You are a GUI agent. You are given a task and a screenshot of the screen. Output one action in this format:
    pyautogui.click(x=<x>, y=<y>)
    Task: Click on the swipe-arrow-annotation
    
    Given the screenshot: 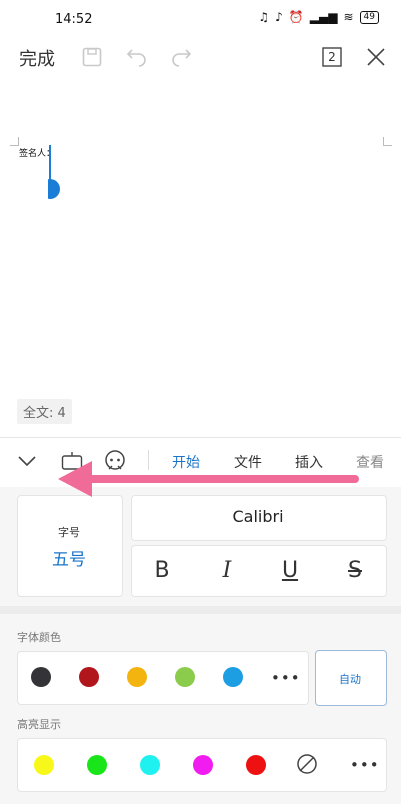 What is the action you would take?
    pyautogui.click(x=208, y=479)
    